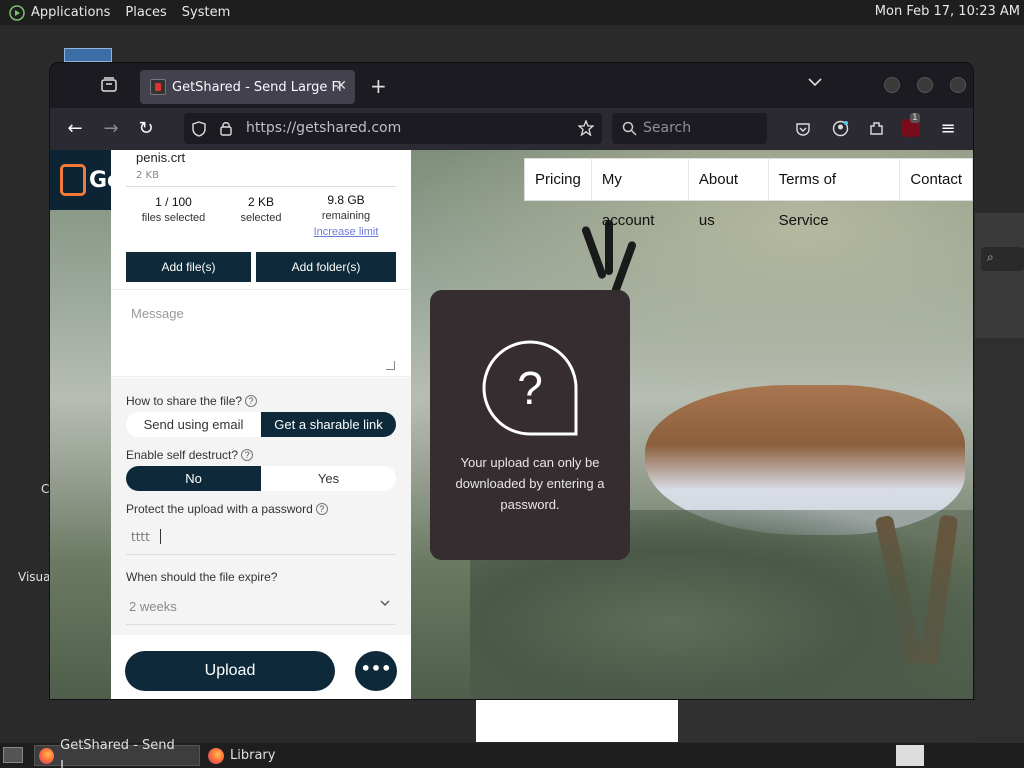 This screenshot has height=768, width=1024. What do you see at coordinates (140, 537) in the screenshot?
I see `password-value: tttt` at bounding box center [140, 537].